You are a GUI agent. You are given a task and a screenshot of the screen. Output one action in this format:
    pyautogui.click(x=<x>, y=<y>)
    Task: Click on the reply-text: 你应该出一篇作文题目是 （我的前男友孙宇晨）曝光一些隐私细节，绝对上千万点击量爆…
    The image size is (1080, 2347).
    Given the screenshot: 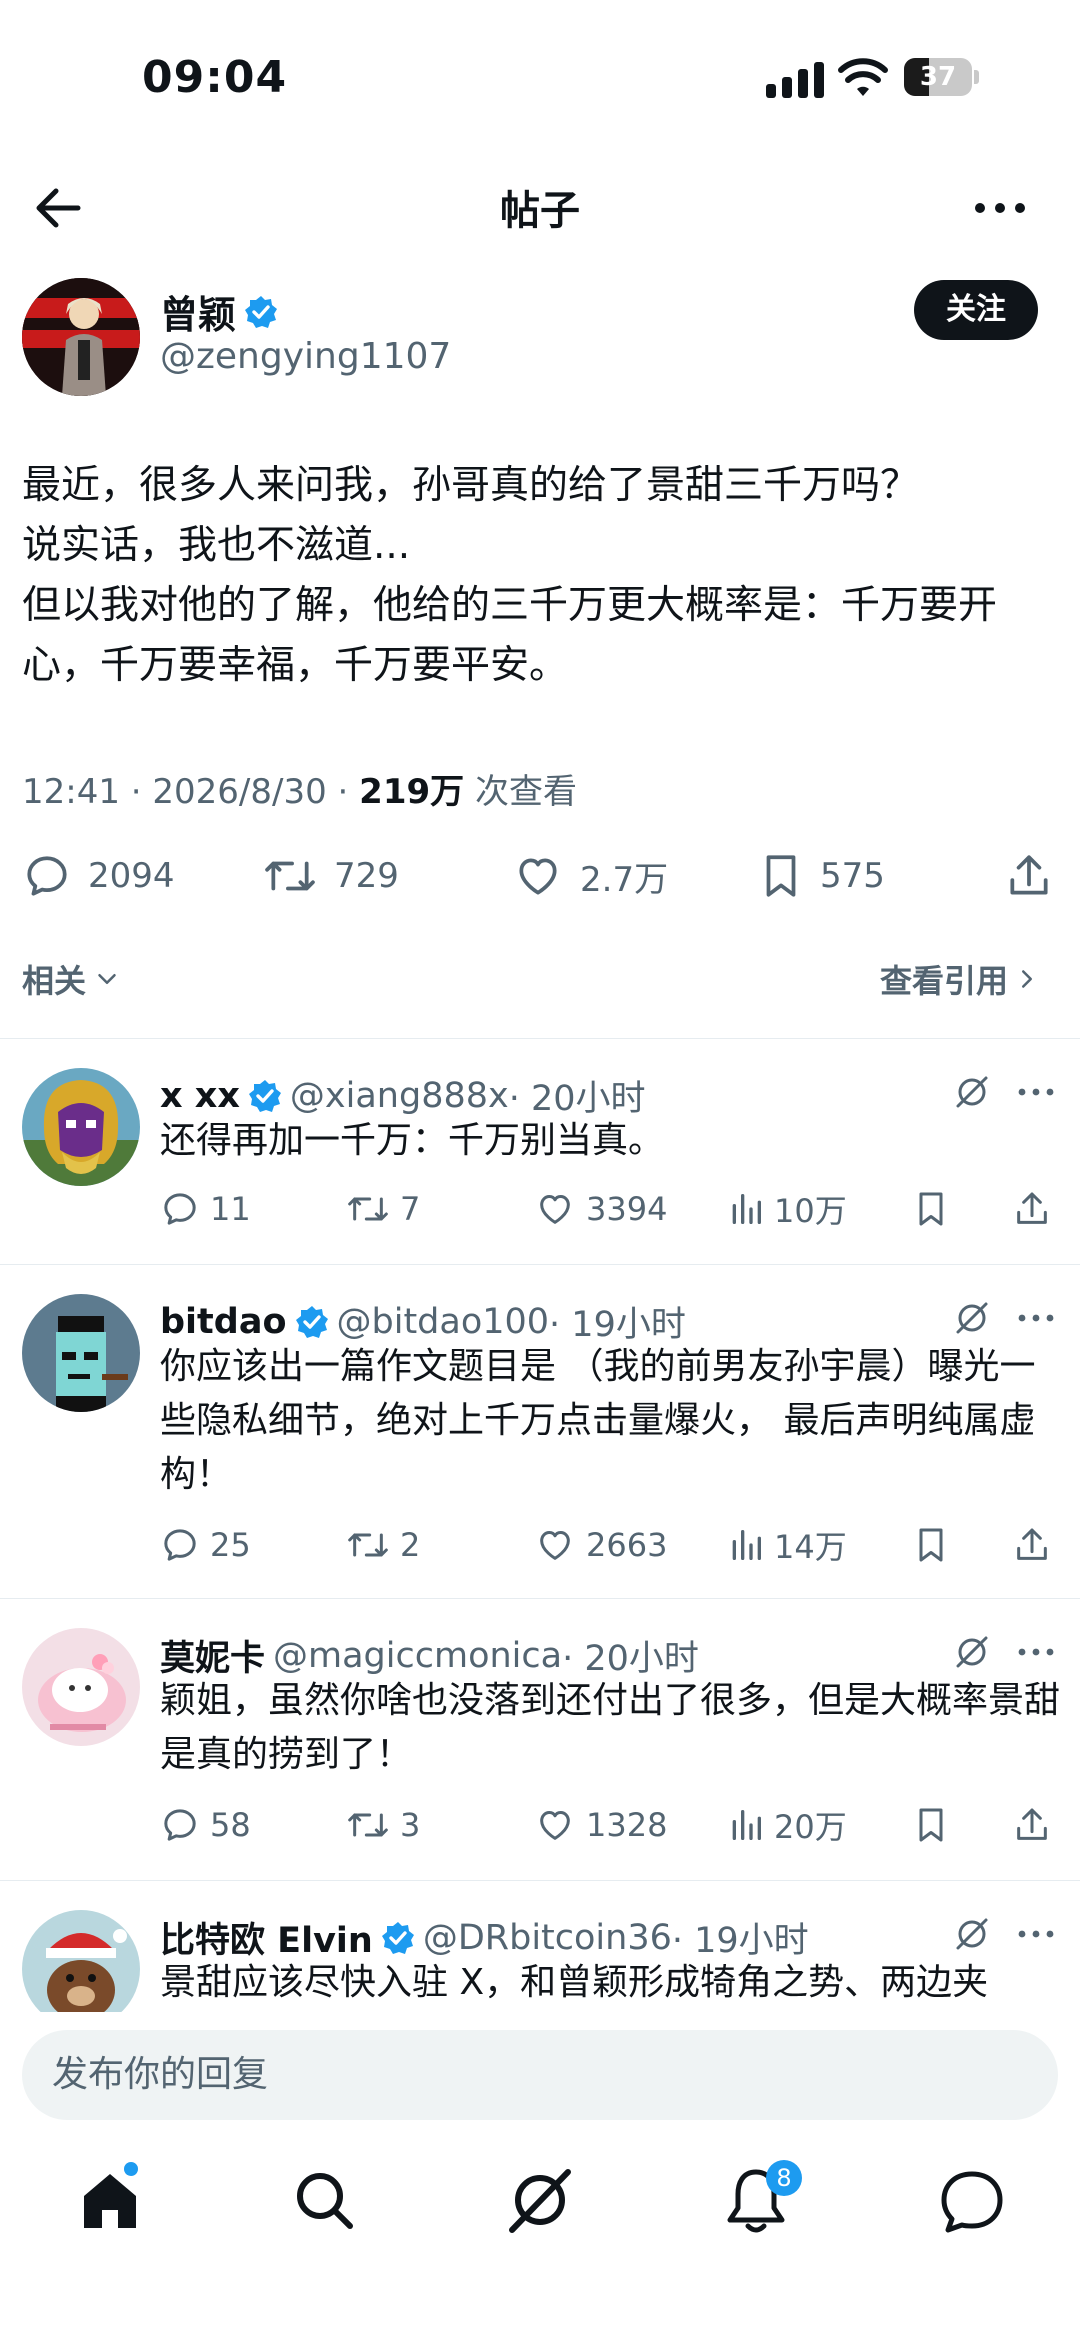 What is the action you would take?
    pyautogui.click(x=598, y=1420)
    